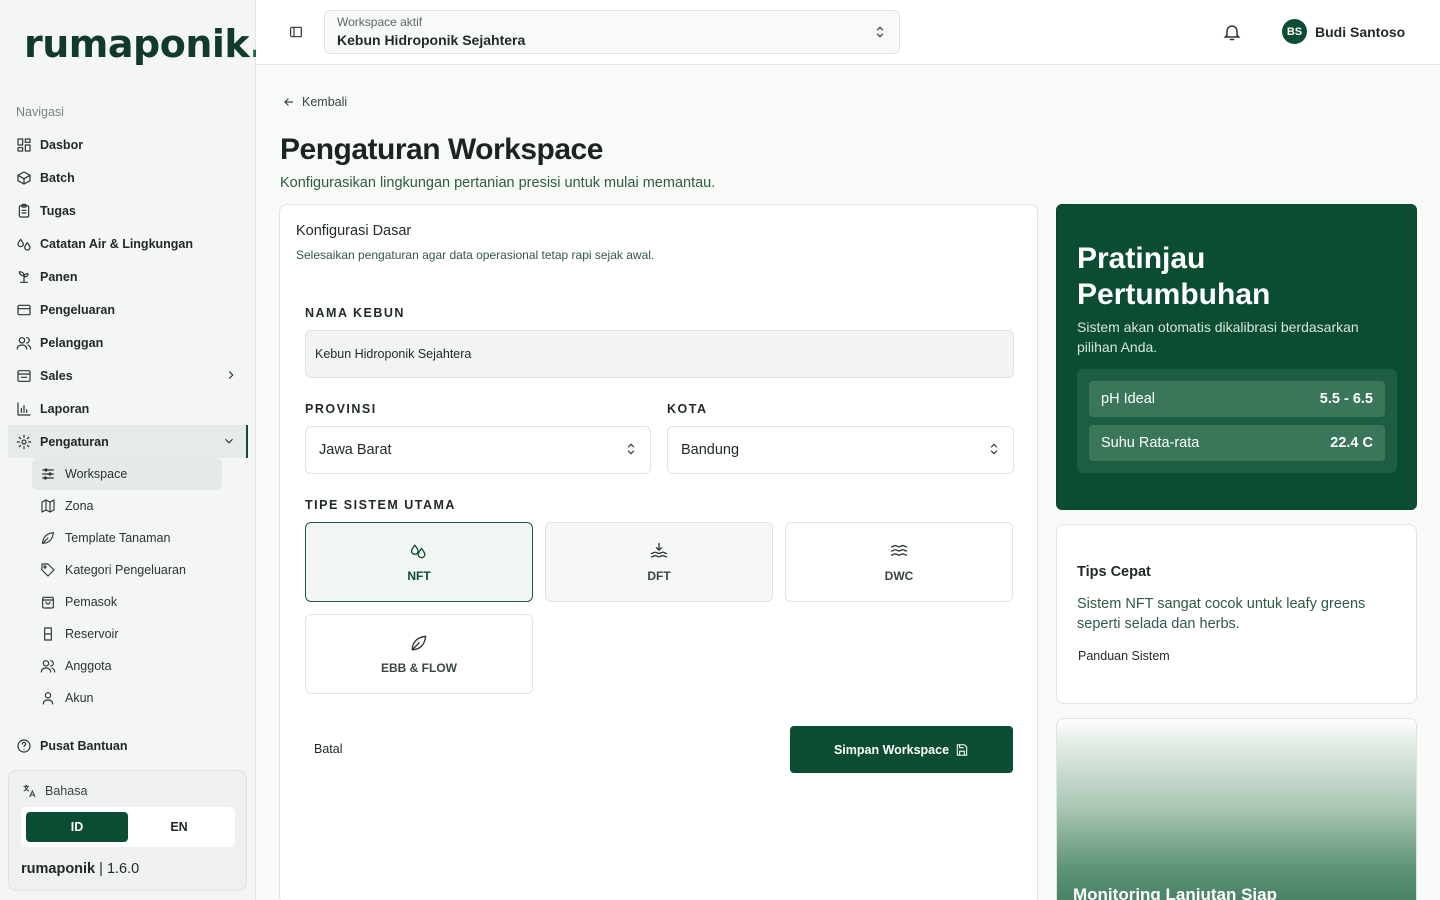 This screenshot has height=900, width=1440. What do you see at coordinates (128, 309) in the screenshot?
I see `sidebar-item-pengeluaran: Pengeluaran` at bounding box center [128, 309].